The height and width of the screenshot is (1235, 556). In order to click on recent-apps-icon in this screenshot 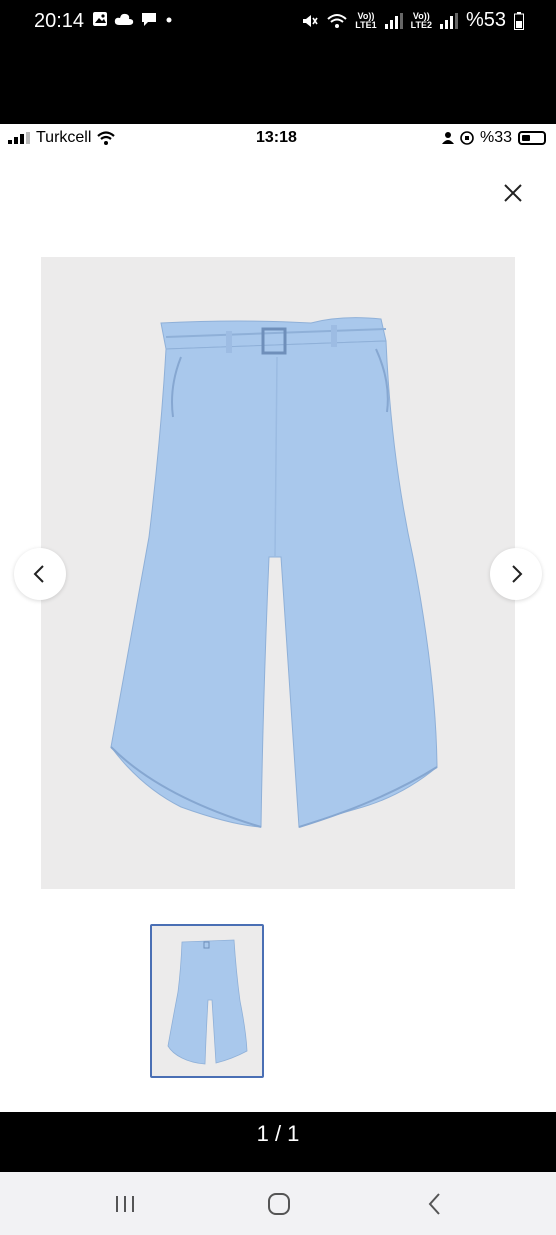, I will do `click(125, 1204)`.